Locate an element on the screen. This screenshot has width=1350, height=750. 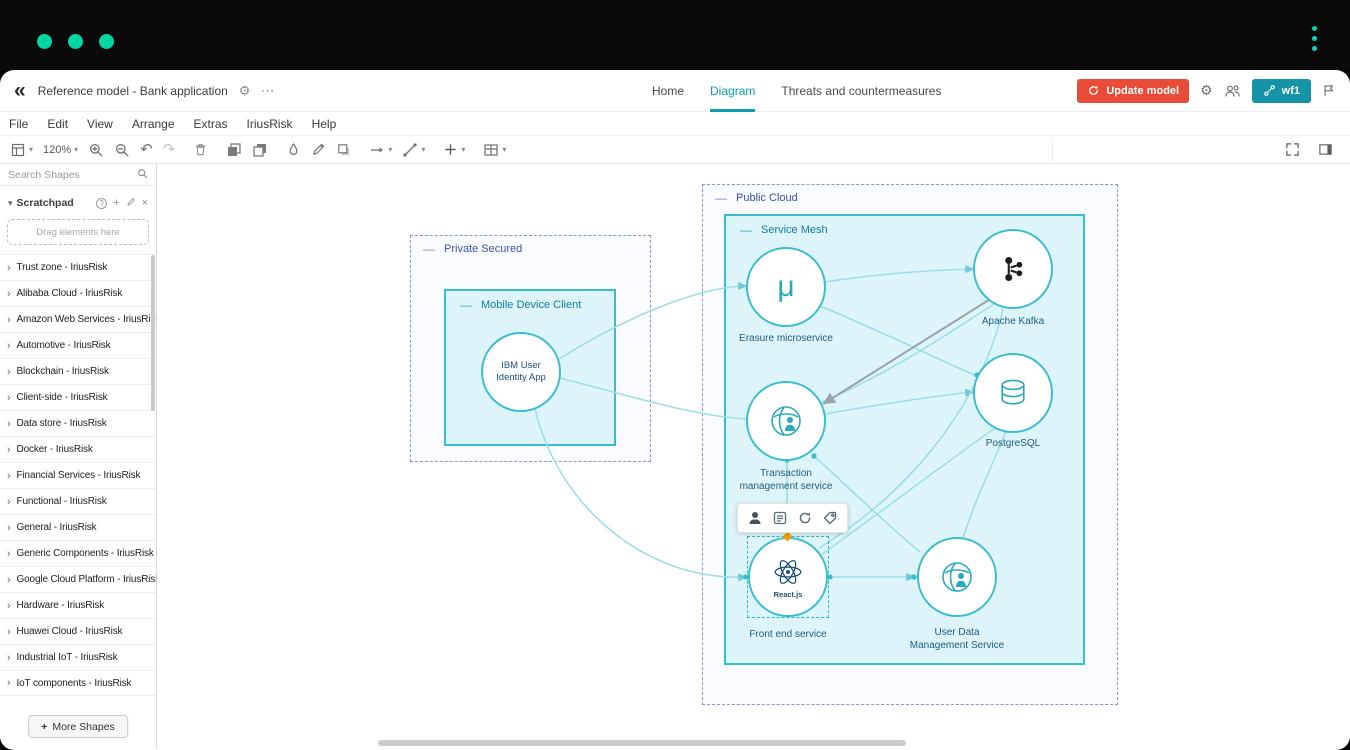
collaborators-icon is located at coordinates (1232, 91).